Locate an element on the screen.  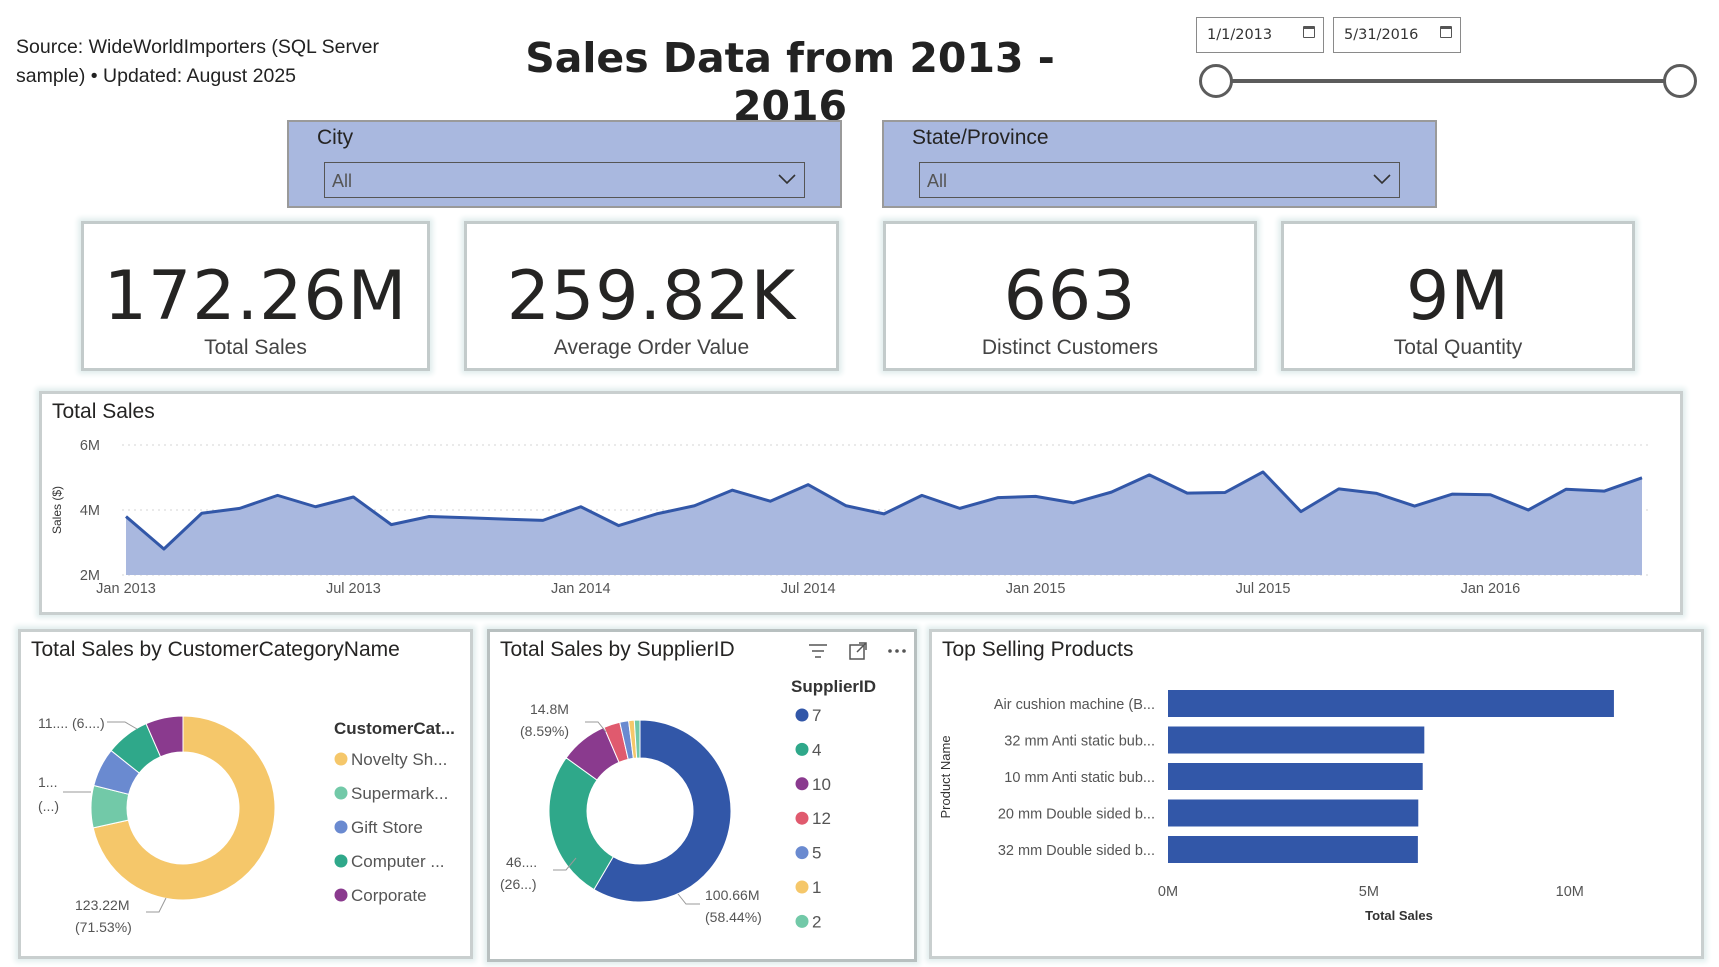
page-title: Sales Data from 2013 - 2016 is located at coordinates (790, 82).